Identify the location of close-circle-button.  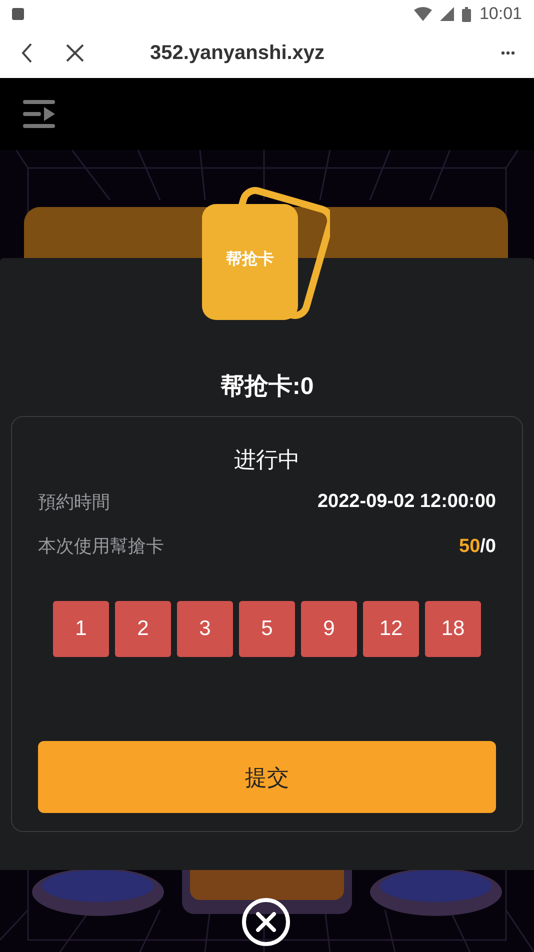
(266, 922).